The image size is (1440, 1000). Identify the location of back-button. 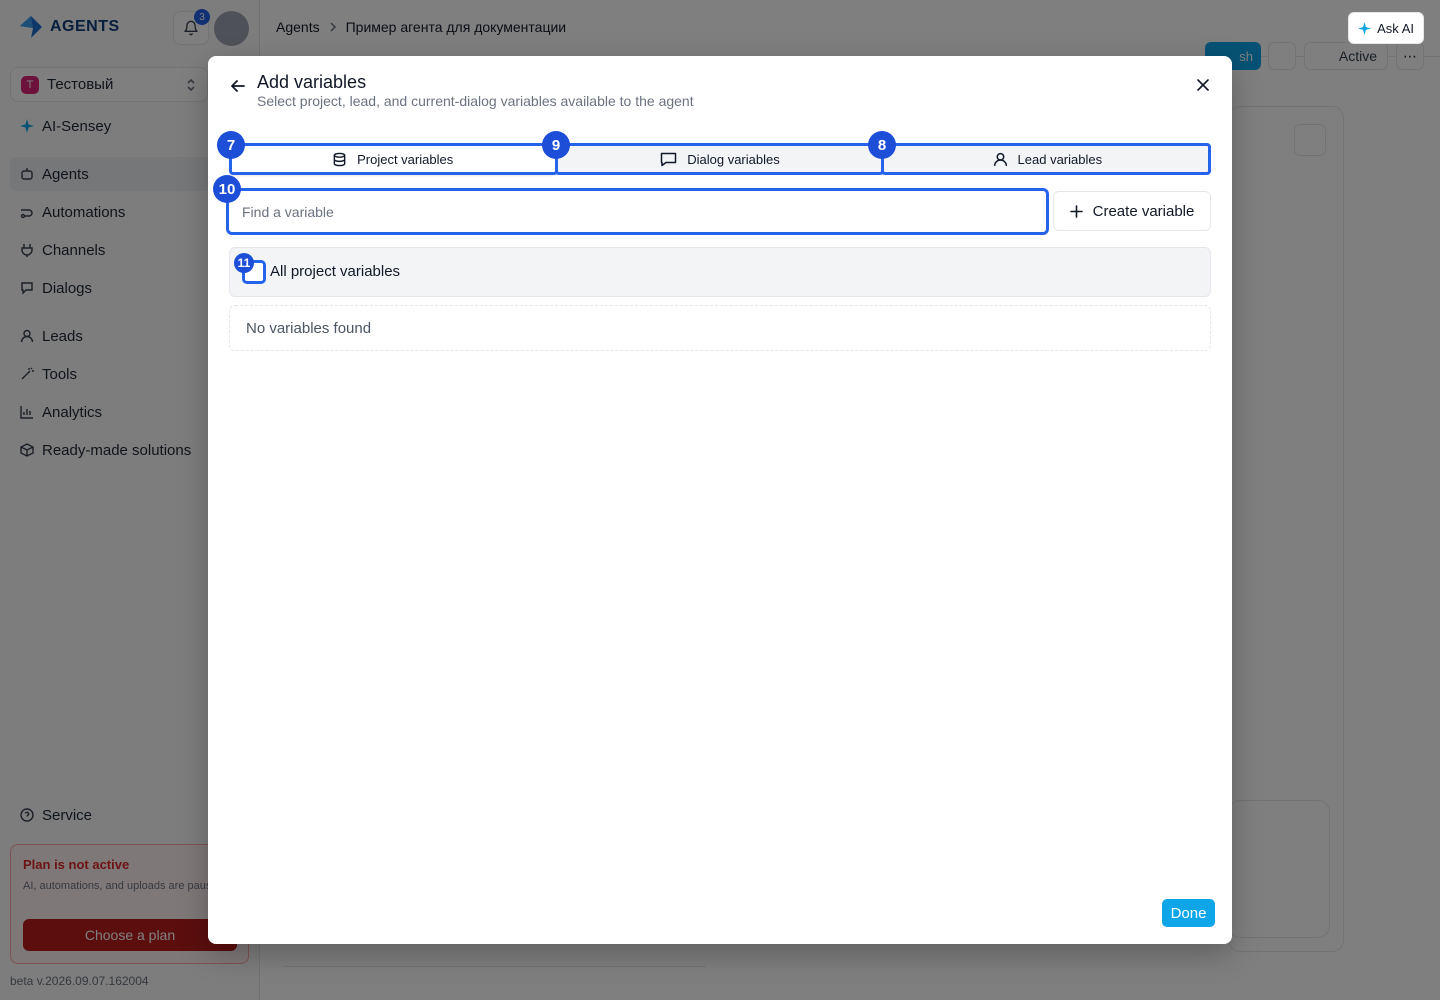
(238, 86).